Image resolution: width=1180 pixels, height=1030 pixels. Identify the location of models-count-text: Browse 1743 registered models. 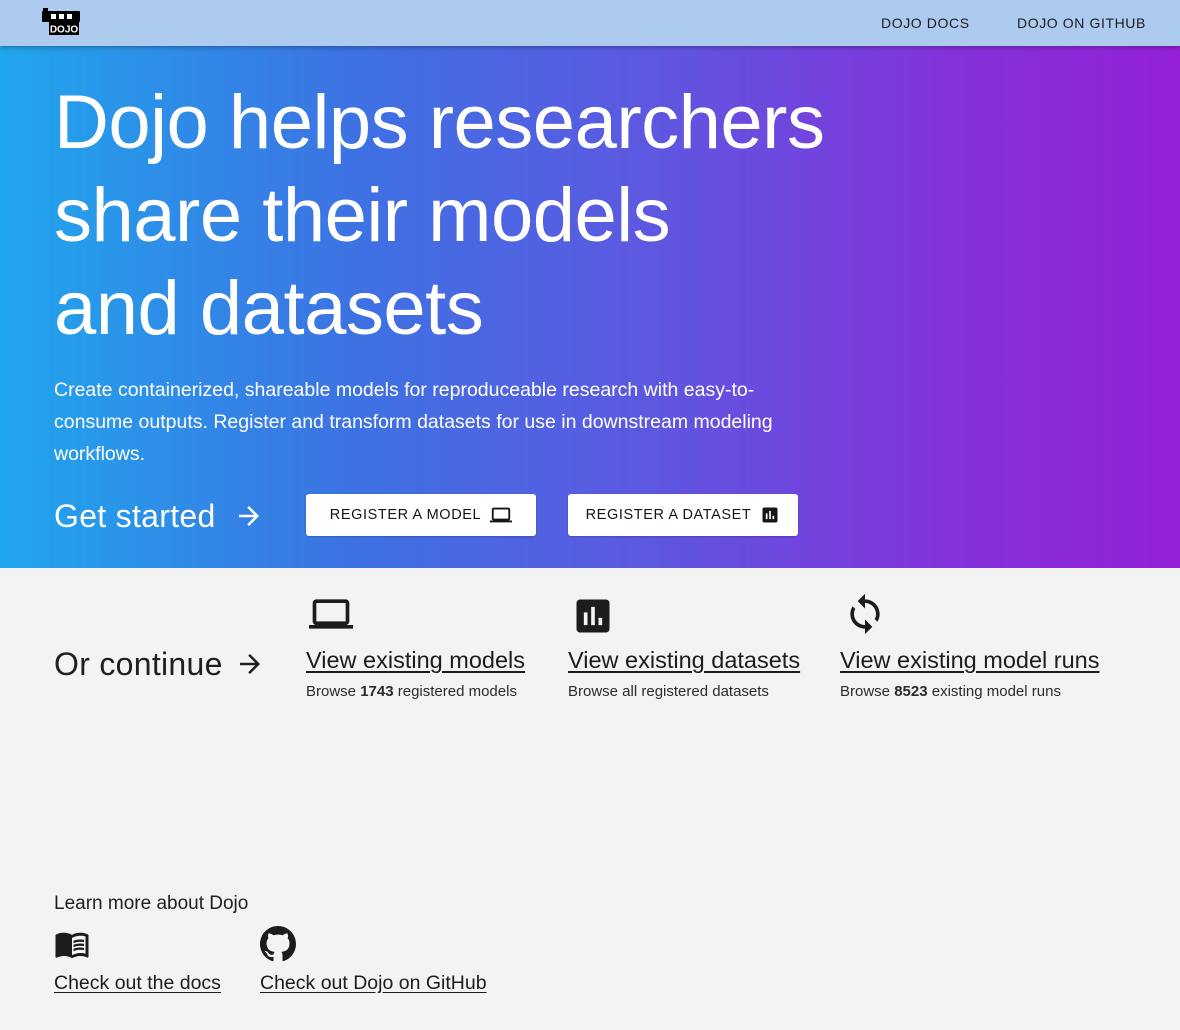
(411, 691).